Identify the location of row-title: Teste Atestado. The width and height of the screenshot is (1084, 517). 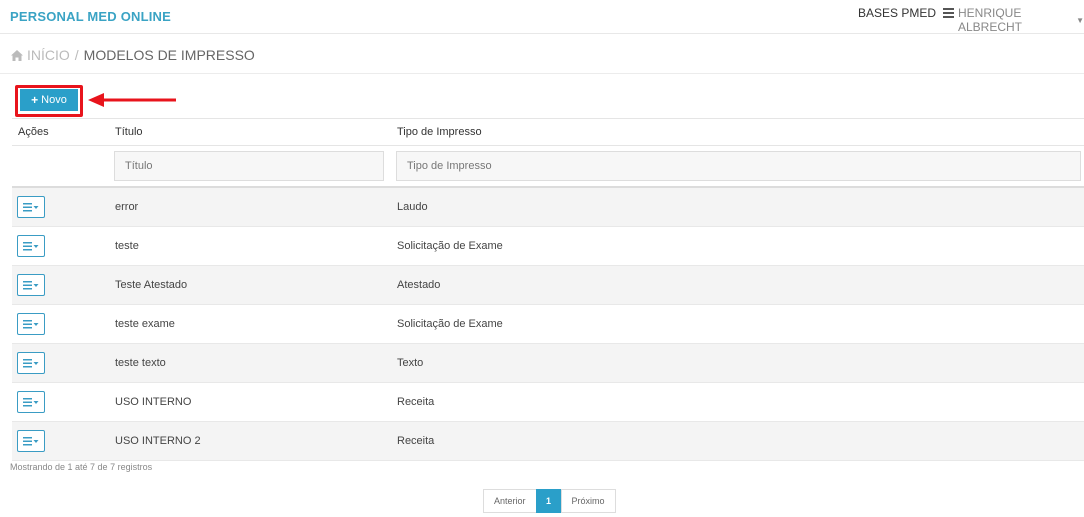
(151, 285).